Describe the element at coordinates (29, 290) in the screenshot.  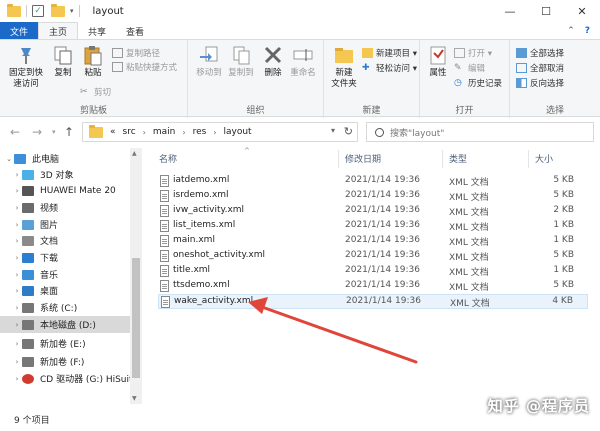
I see `nav-item: › 桌面` at that location.